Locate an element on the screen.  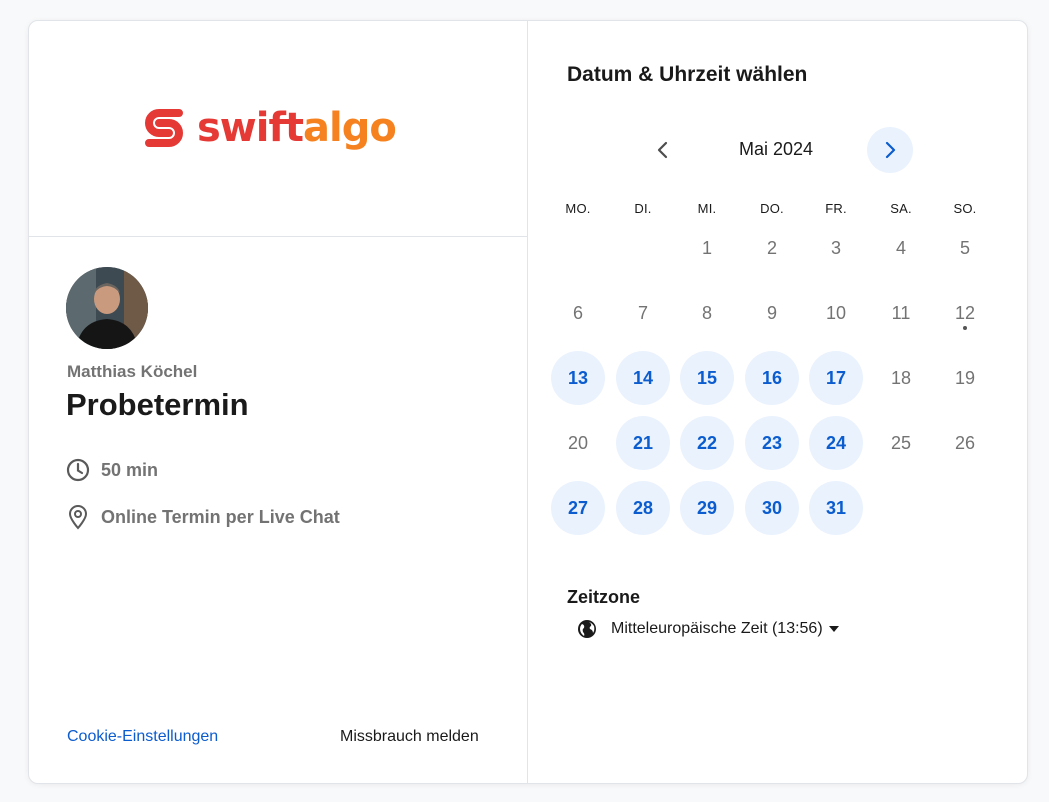
day-number: 28 is located at coordinates (643, 507).